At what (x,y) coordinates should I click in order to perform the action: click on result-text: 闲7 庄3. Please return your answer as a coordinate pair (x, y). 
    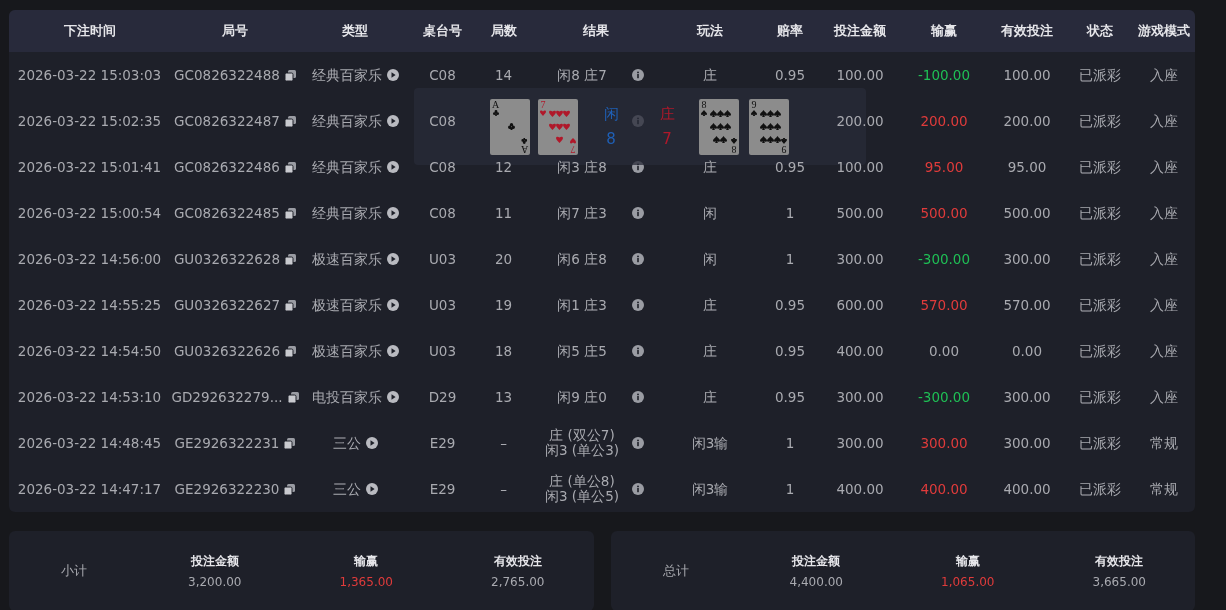
    Looking at the image, I should click on (582, 213).